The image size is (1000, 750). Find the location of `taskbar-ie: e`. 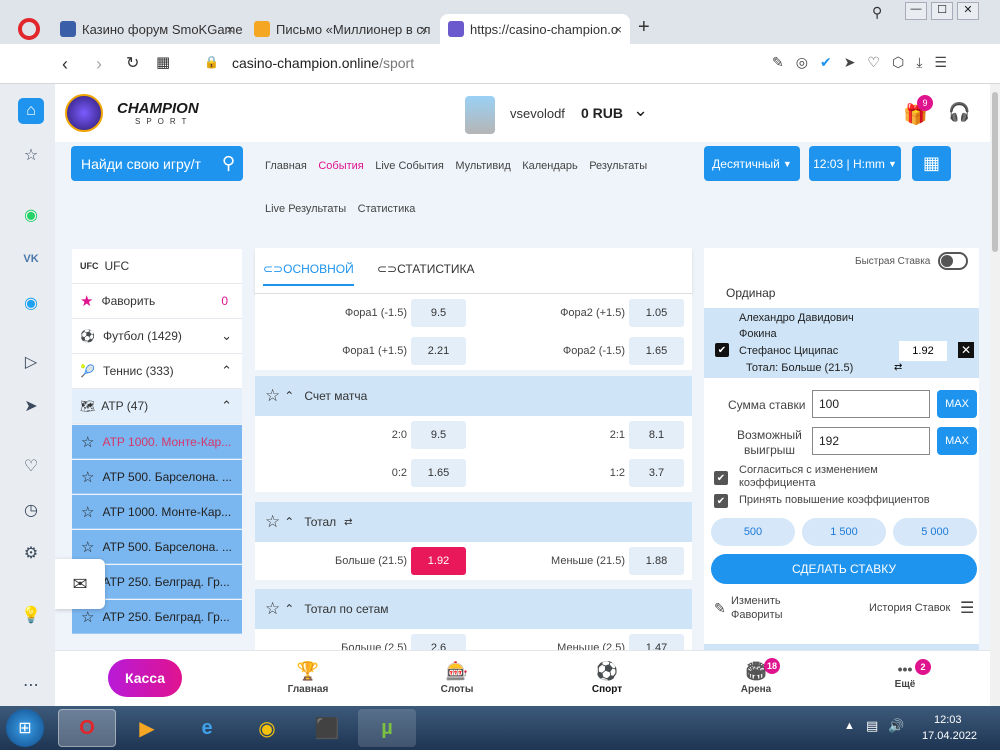

taskbar-ie: e is located at coordinates (207, 728).